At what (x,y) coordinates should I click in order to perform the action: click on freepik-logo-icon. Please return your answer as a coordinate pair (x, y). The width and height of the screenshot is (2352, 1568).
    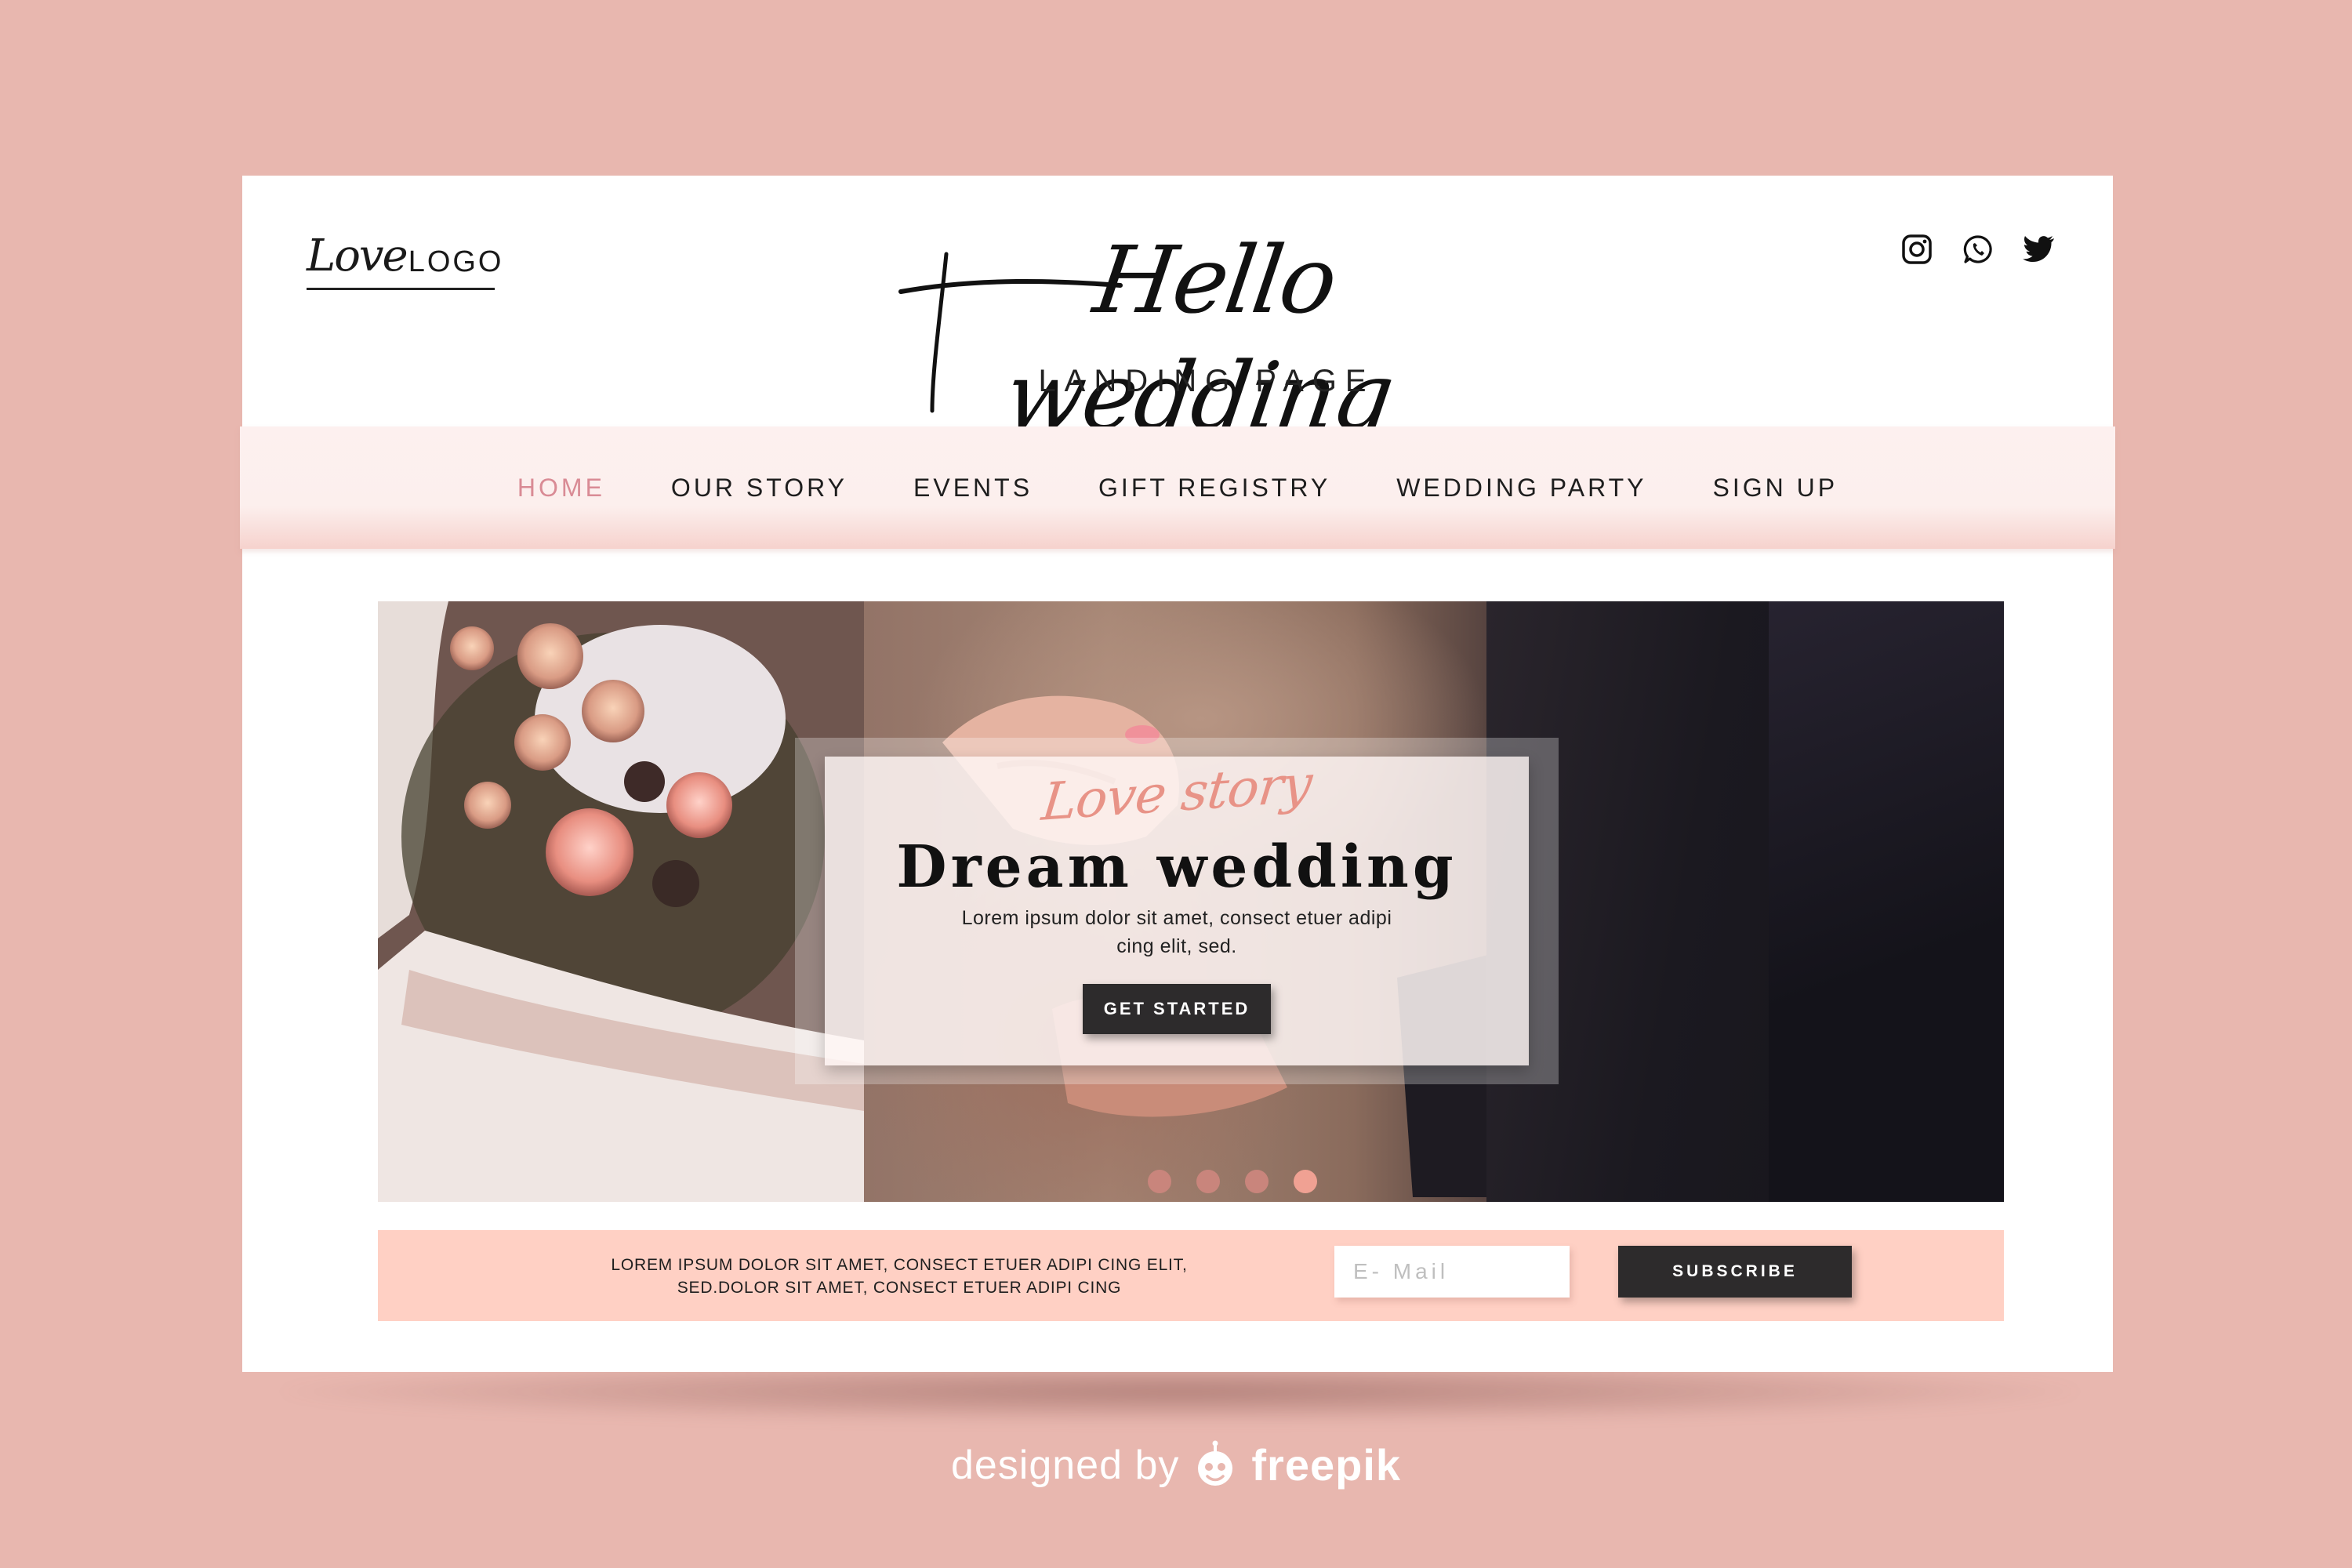
    Looking at the image, I should click on (1215, 1463).